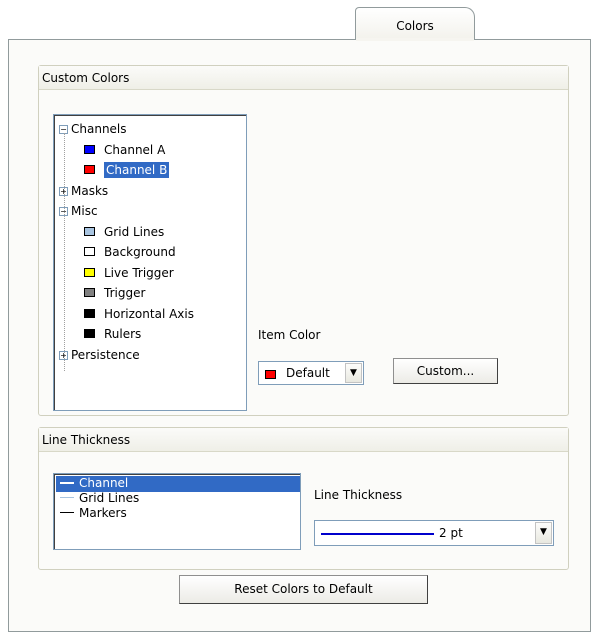 The height and width of the screenshot is (637, 597). I want to click on line-list-item: Markers, so click(178, 514).